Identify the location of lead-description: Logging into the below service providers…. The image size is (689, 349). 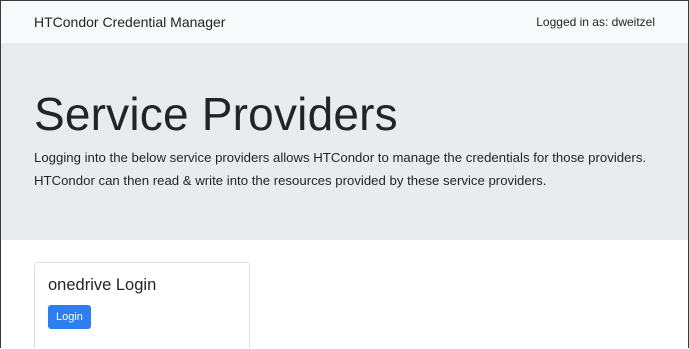
(344, 169).